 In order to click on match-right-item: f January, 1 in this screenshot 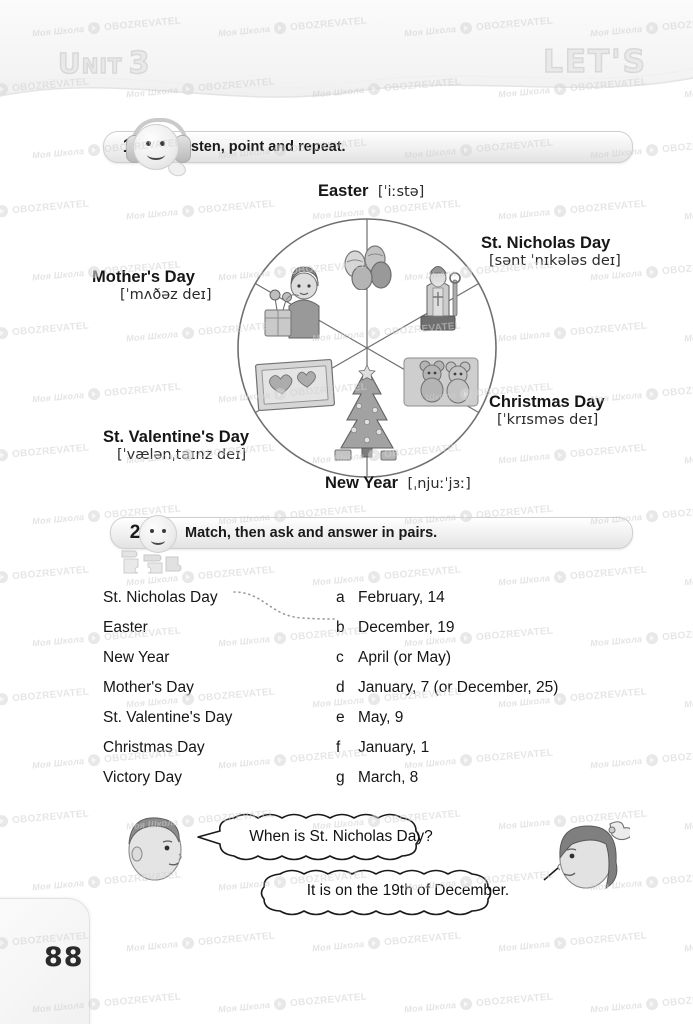, I will do `click(506, 748)`.